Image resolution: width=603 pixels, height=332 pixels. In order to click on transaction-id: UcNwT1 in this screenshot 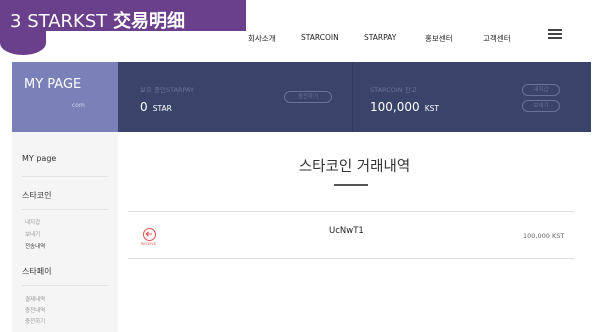, I will do `click(346, 231)`.